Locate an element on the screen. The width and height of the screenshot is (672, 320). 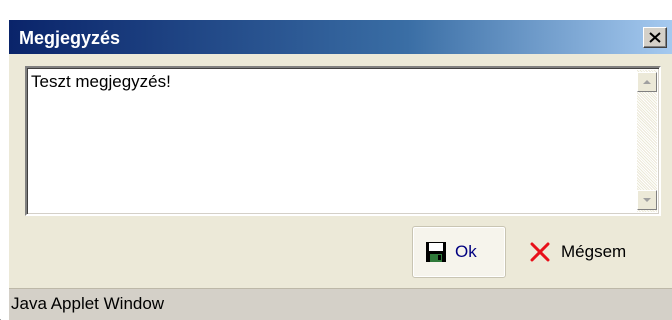
note-text: Teszt megjegyzés! is located at coordinates (101, 81).